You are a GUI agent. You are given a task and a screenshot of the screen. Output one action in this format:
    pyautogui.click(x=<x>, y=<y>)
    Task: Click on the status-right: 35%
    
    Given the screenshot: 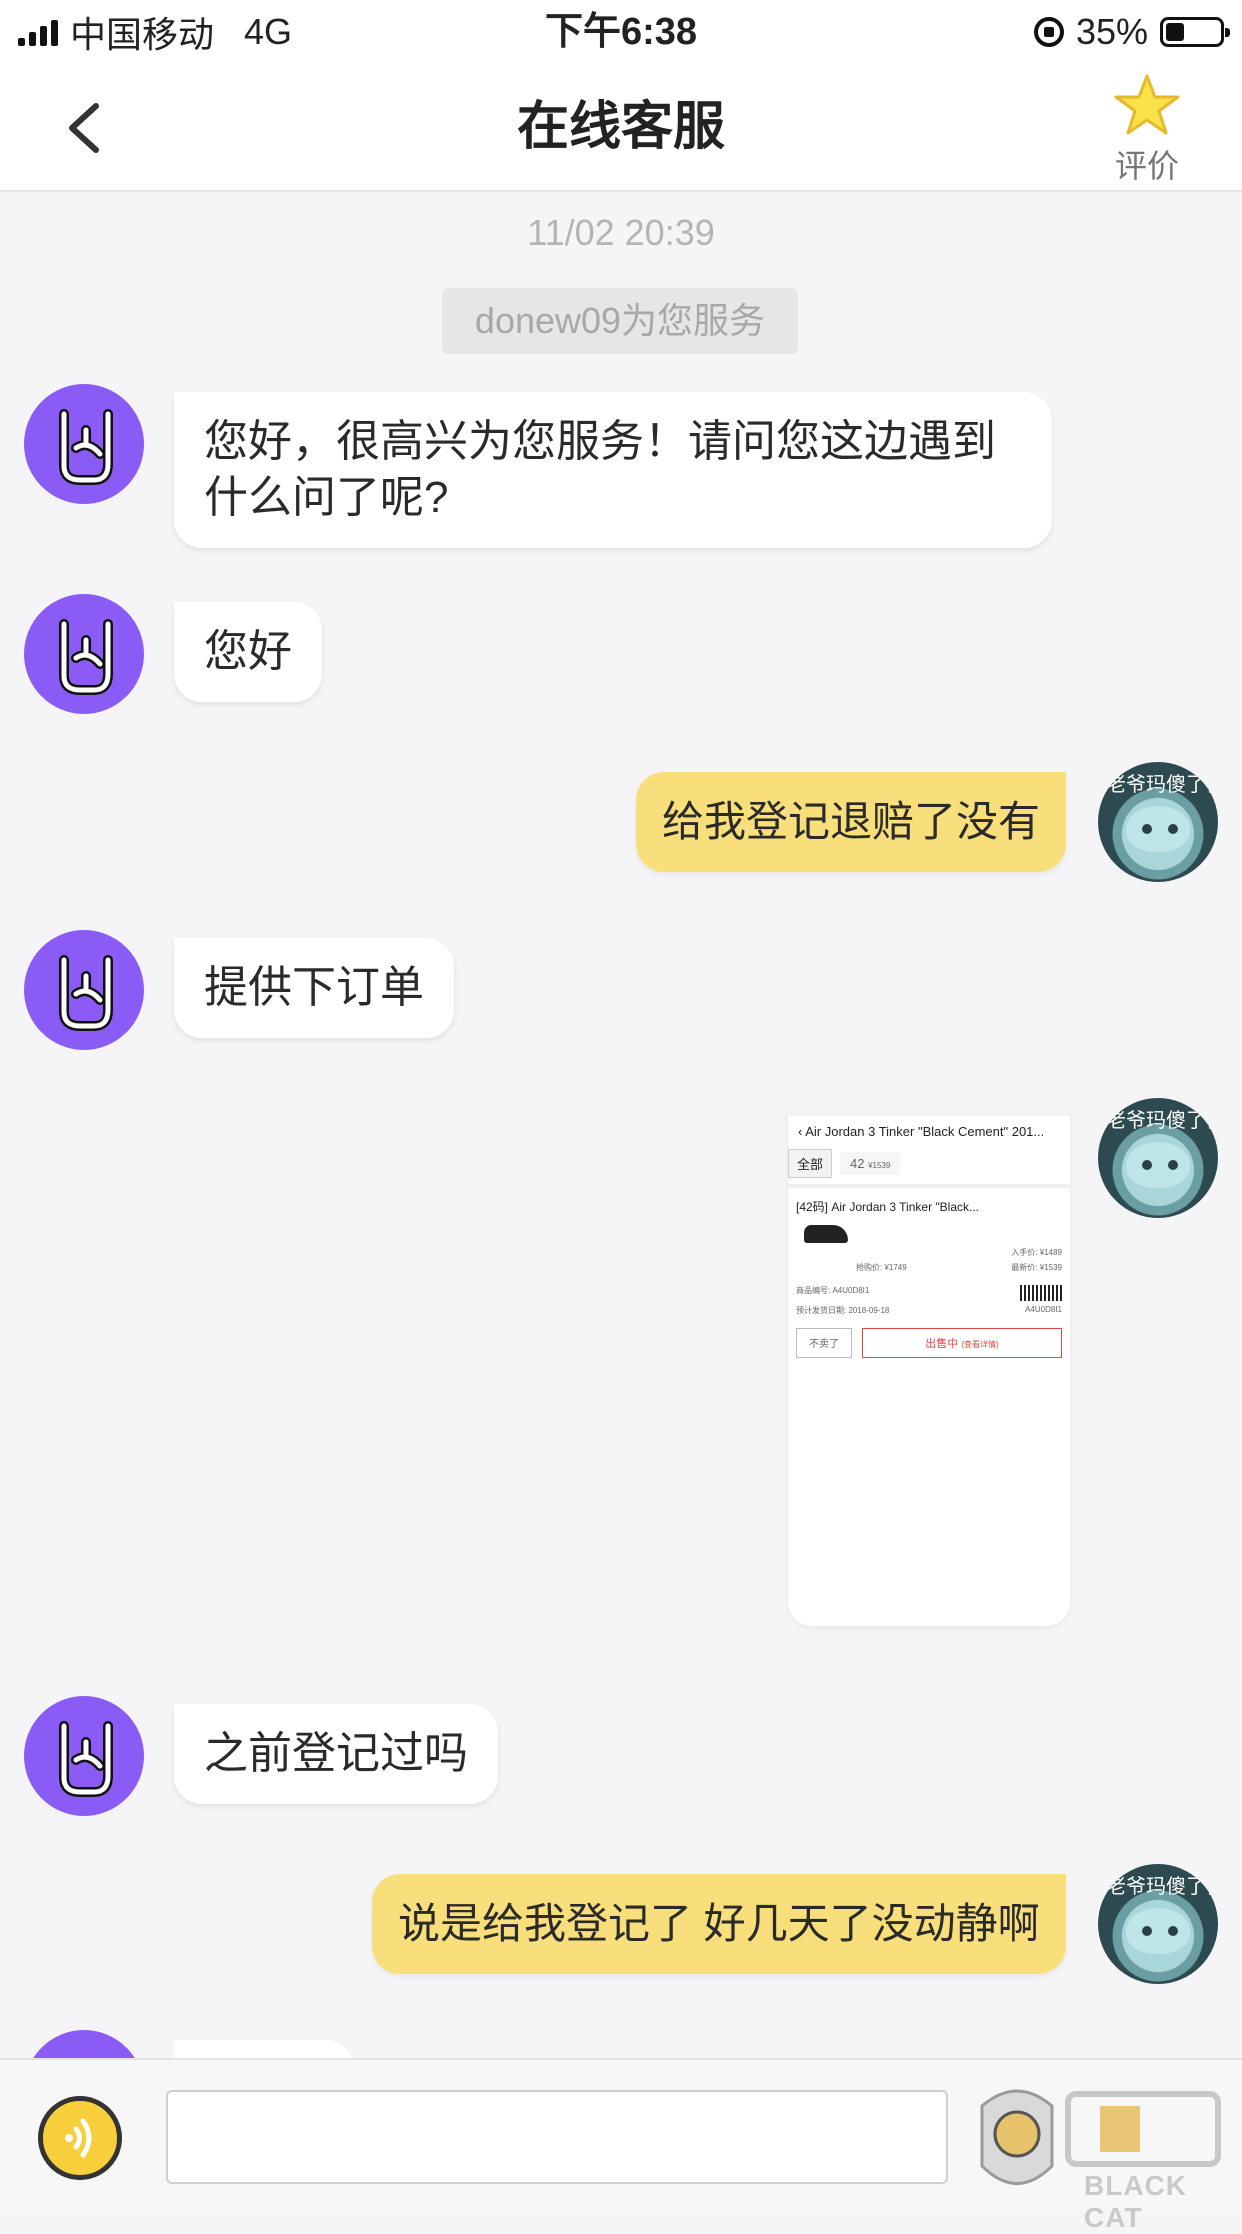 What is the action you would take?
    pyautogui.click(x=1131, y=32)
    